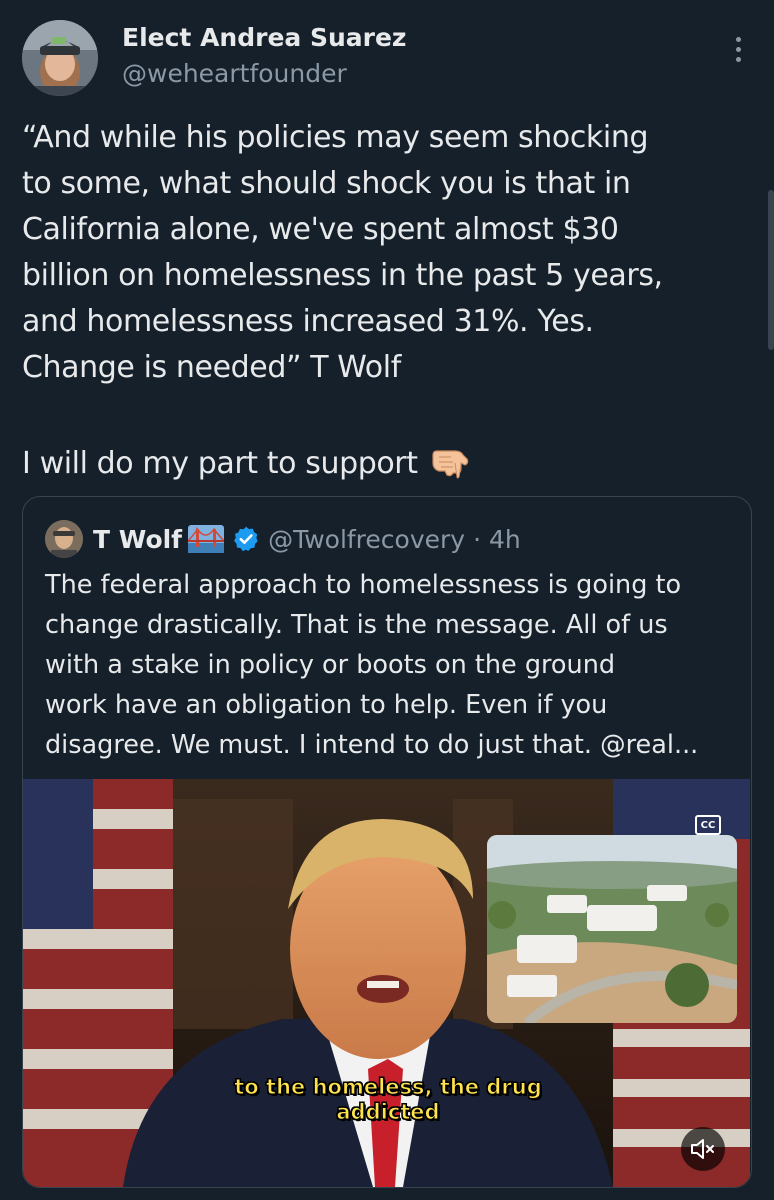 Image resolution: width=774 pixels, height=1200 pixels. I want to click on caption-line: to the homeless, the drug, so click(388, 1087).